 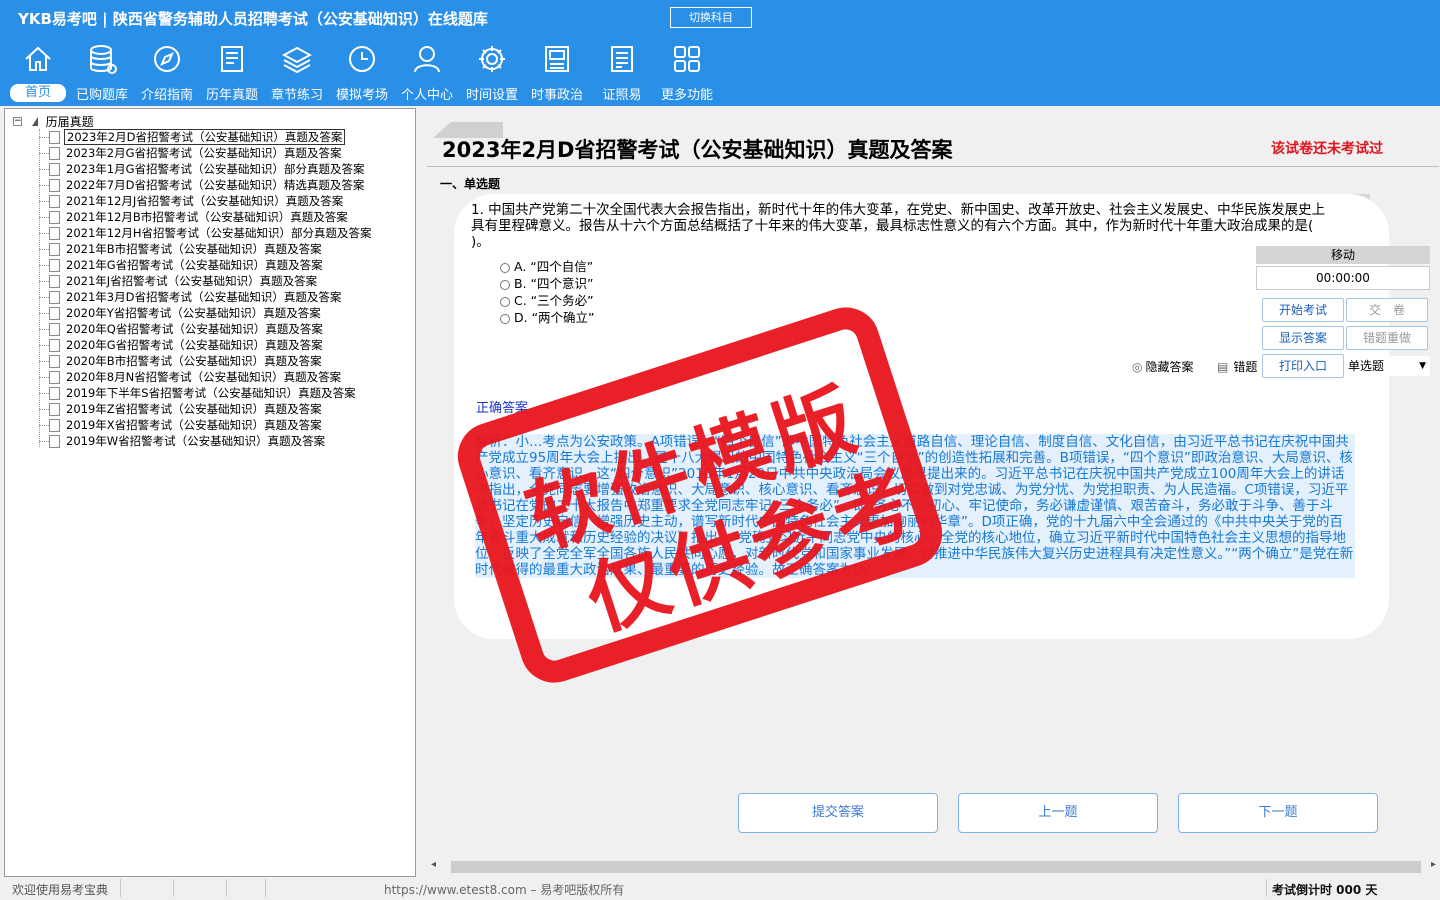 What do you see at coordinates (102, 74) in the screenshot?
I see `nav-purchased: 已购题库` at bounding box center [102, 74].